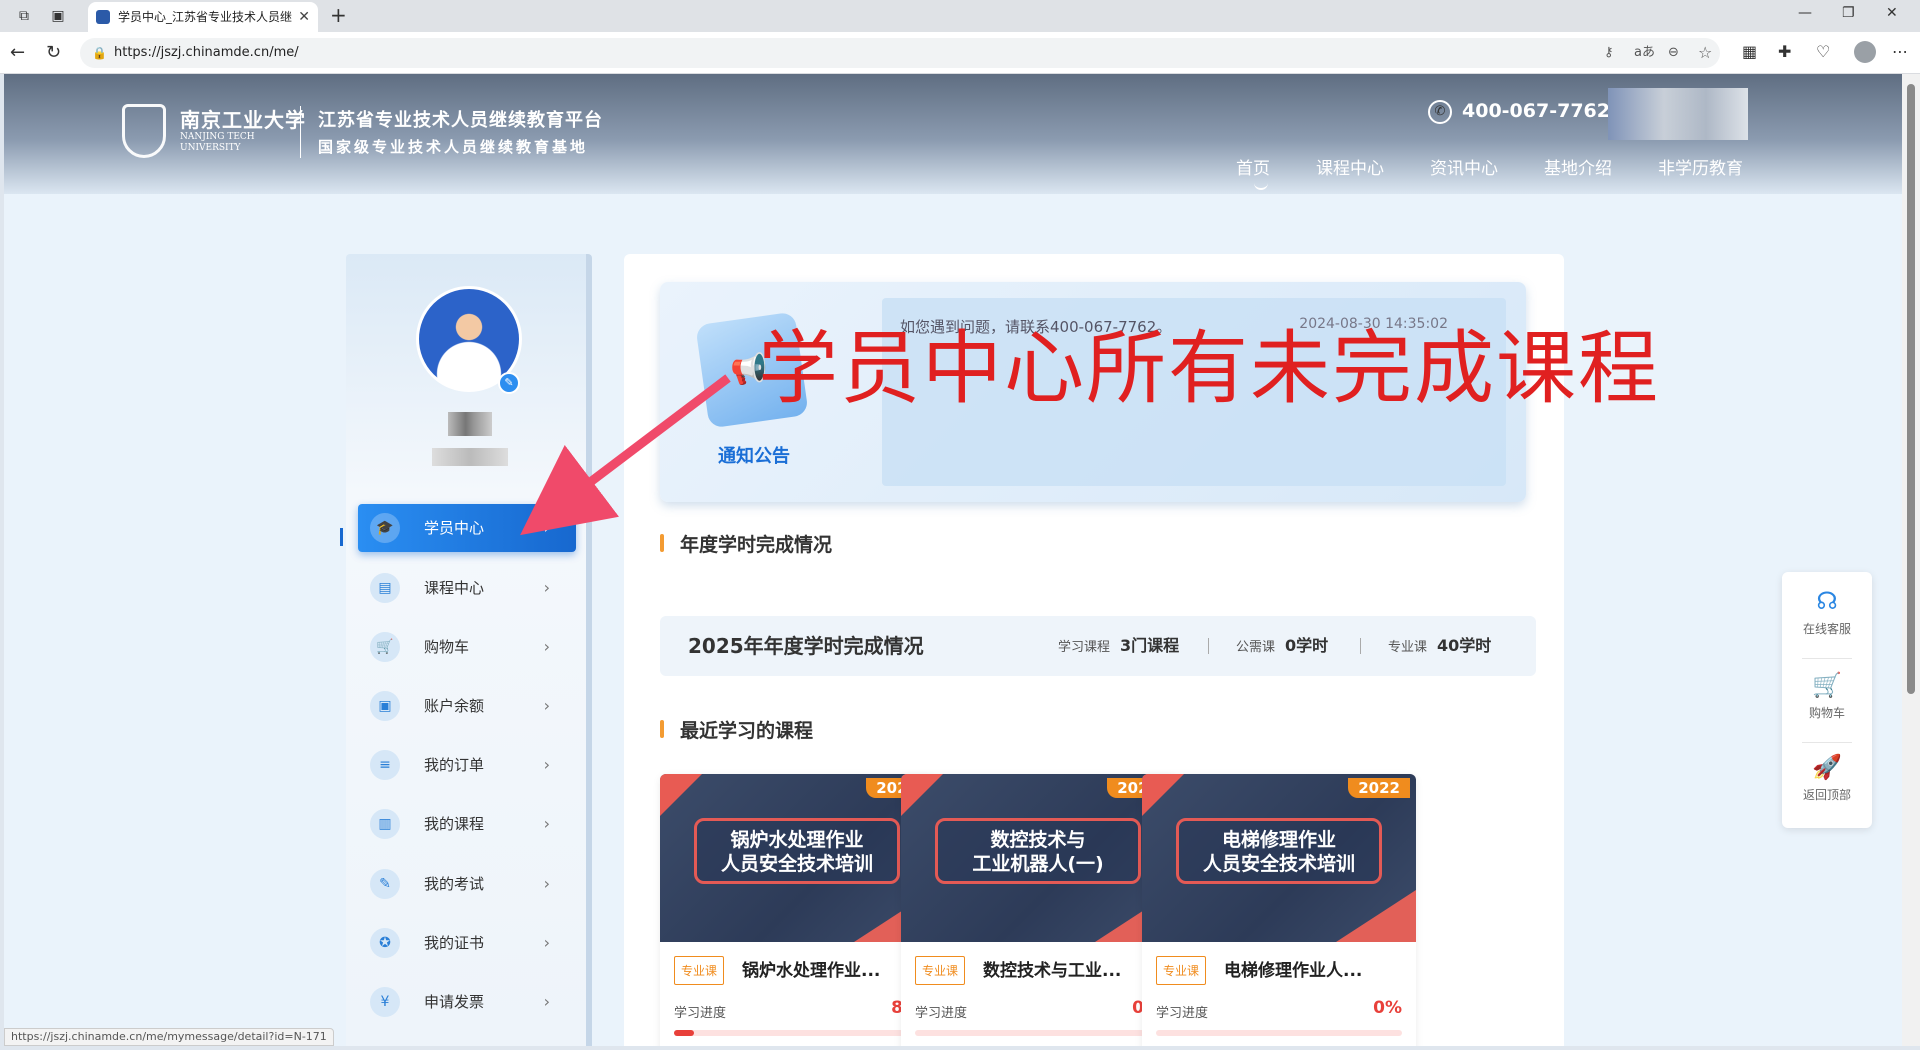 This screenshot has height=1050, width=1920. Describe the element at coordinates (1209, 368) in the screenshot. I see `annotation-text: 学员中心所有未完成课程` at that location.